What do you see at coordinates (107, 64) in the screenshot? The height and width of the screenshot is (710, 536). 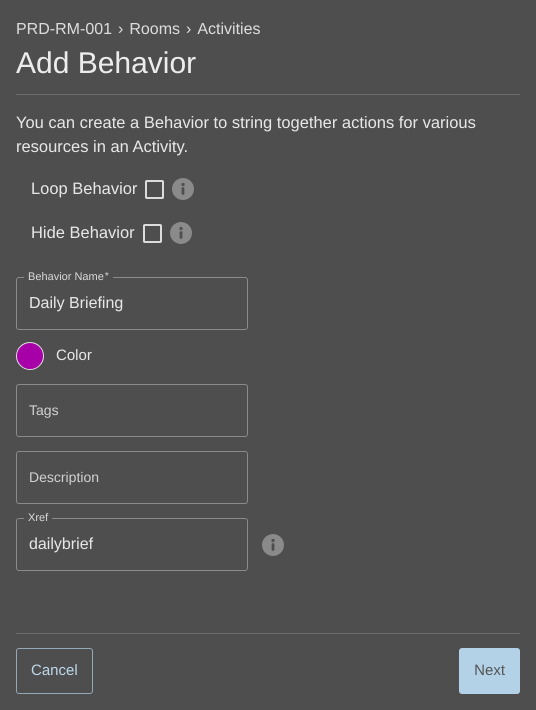 I see `page-title: Add Behavior` at bounding box center [107, 64].